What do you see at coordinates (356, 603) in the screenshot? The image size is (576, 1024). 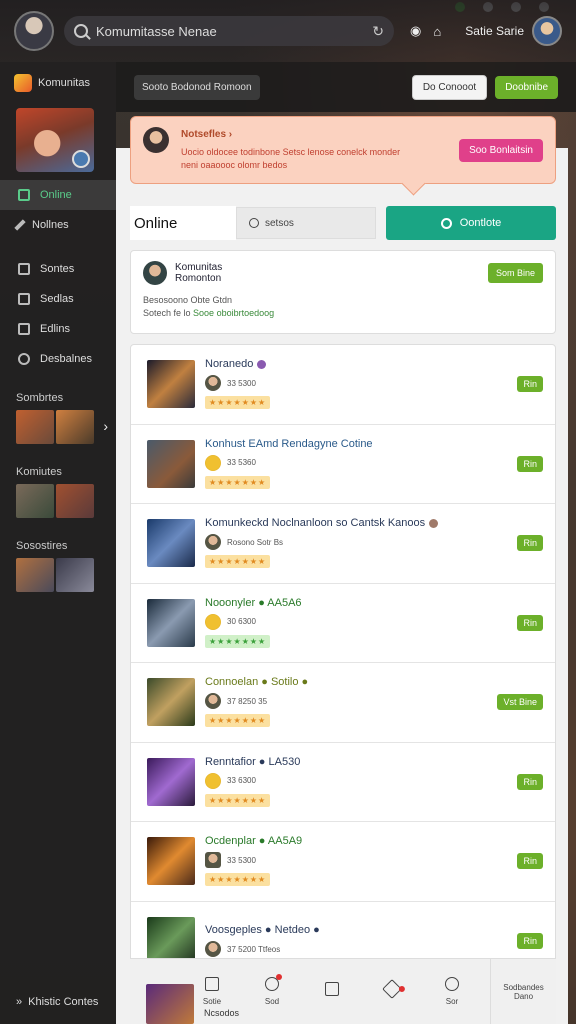 I see `game-title: Nooonyler ● AA5A6` at bounding box center [356, 603].